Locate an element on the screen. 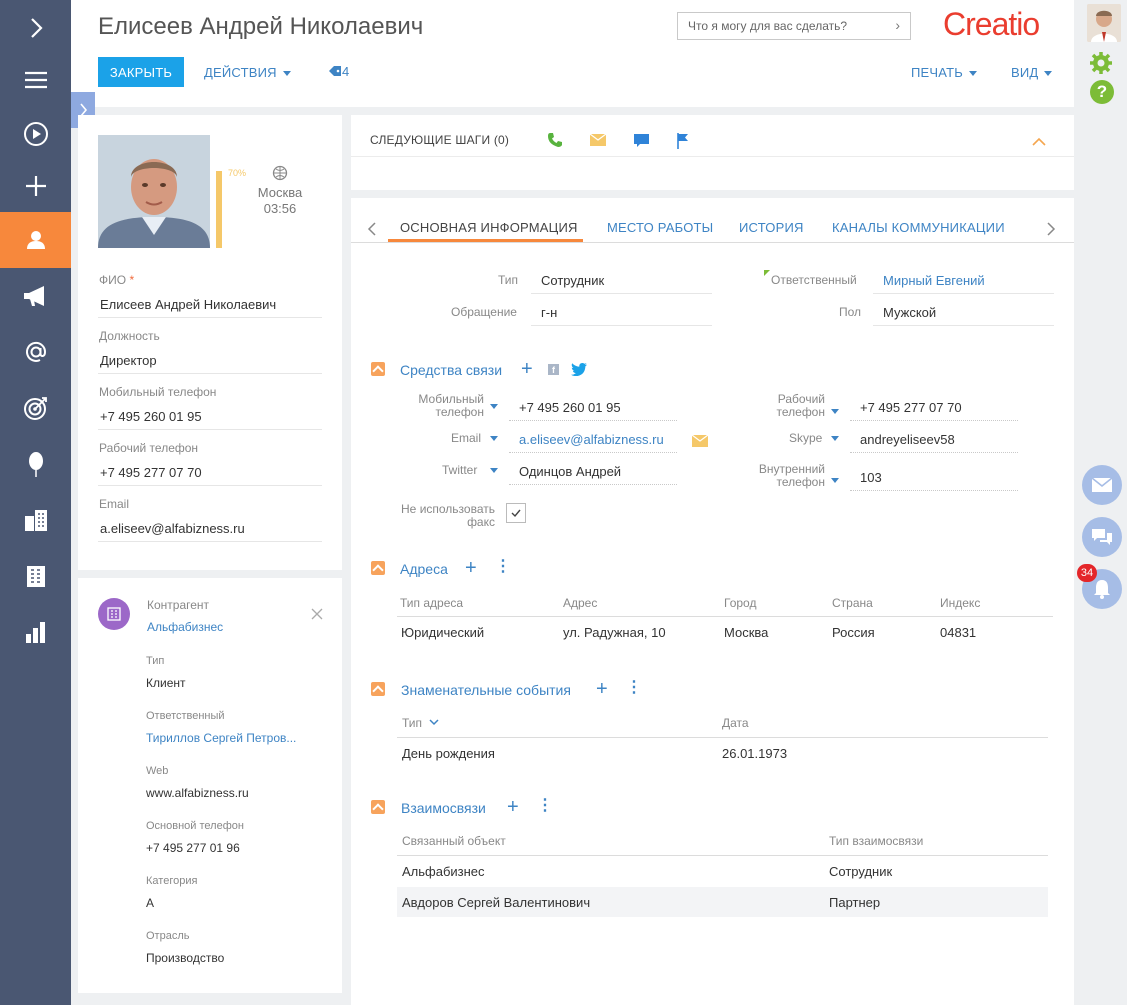 Image resolution: width=1127 pixels, height=1005 pixels. nav-accounts-button is located at coordinates (35, 520).